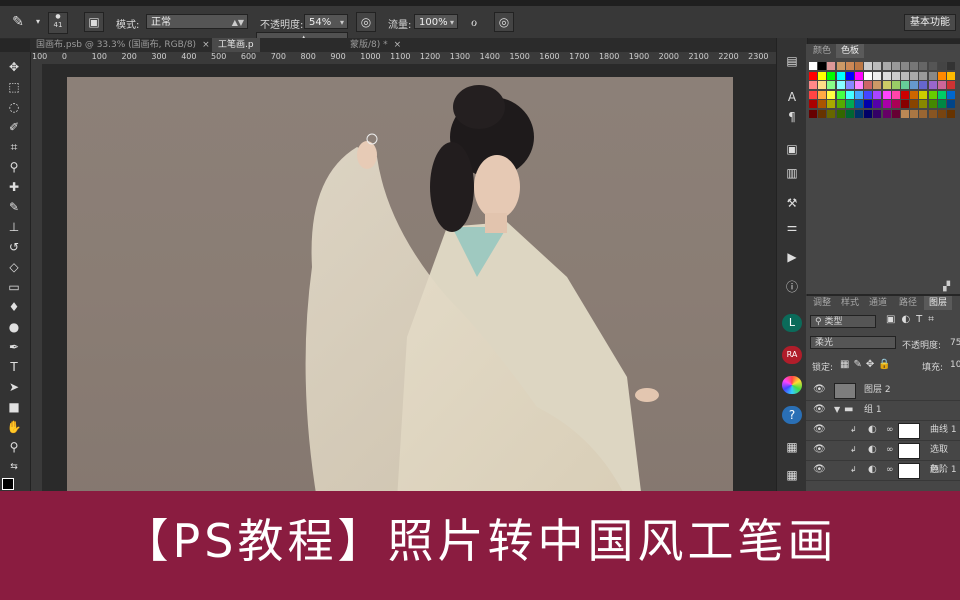 The width and height of the screenshot is (960, 600). I want to click on blur-tool-icon: ♦, so click(14, 307).